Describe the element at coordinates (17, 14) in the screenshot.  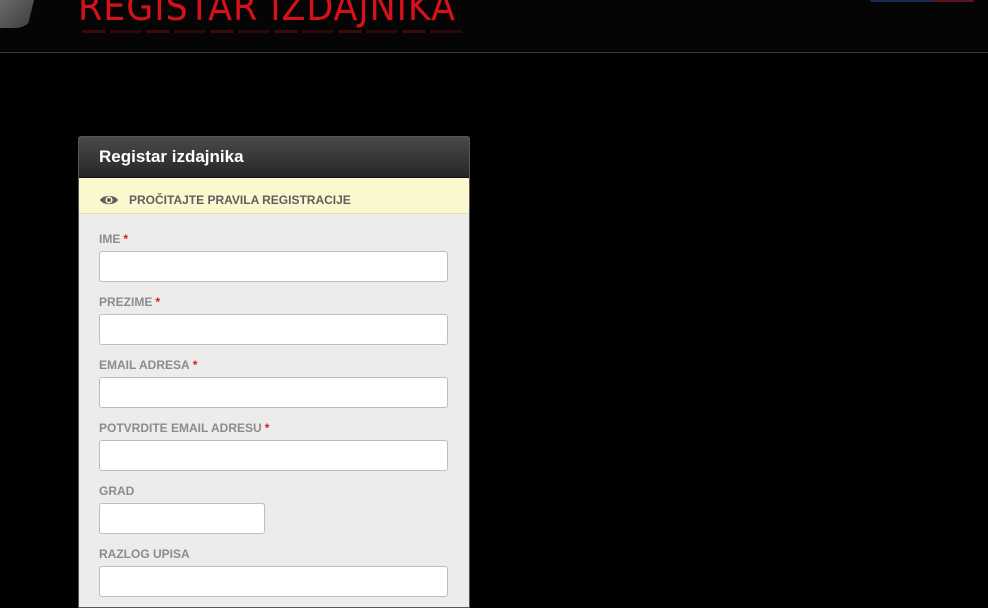
I see `logo-shape` at that location.